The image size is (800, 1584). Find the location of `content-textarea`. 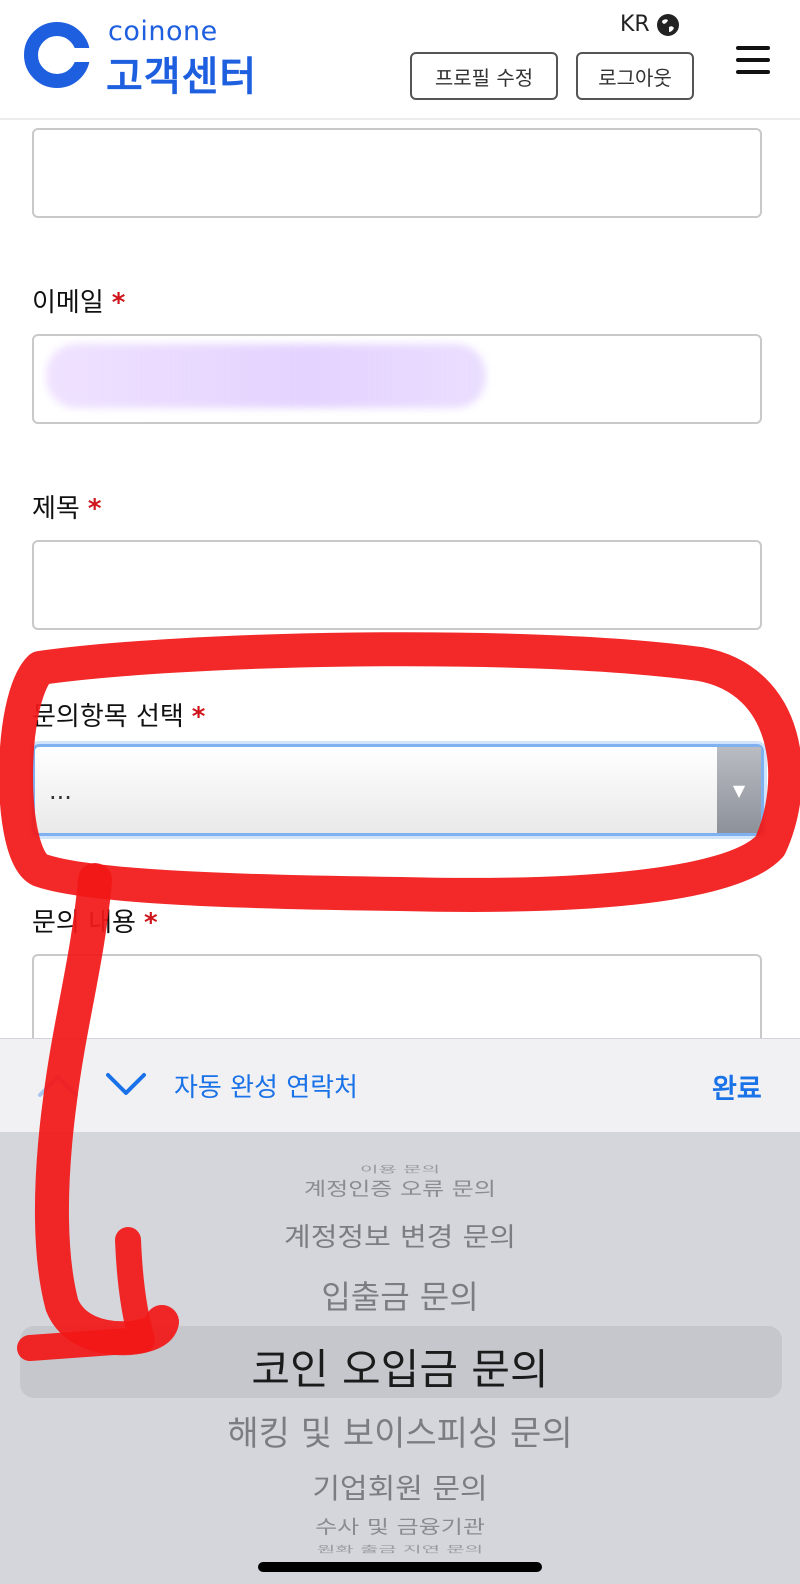

content-textarea is located at coordinates (397, 999).